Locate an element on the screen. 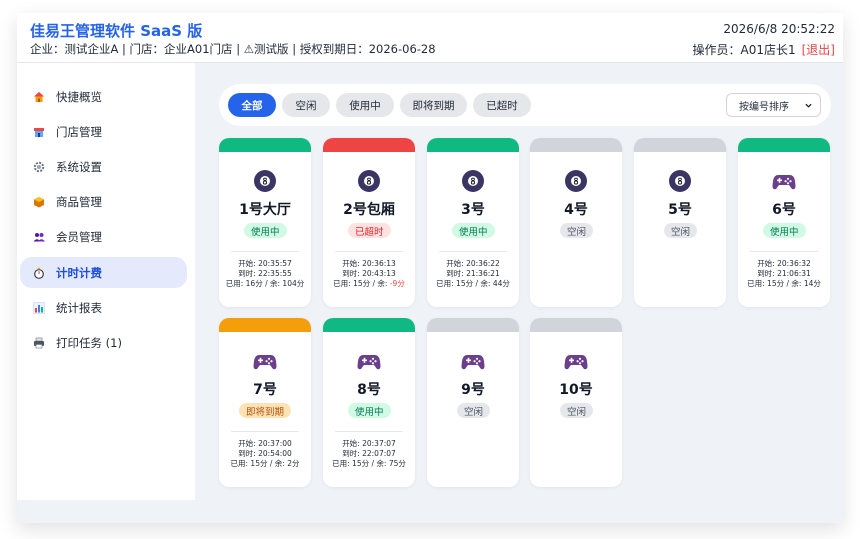 This screenshot has height=539, width=860. store-icon is located at coordinates (39, 132).